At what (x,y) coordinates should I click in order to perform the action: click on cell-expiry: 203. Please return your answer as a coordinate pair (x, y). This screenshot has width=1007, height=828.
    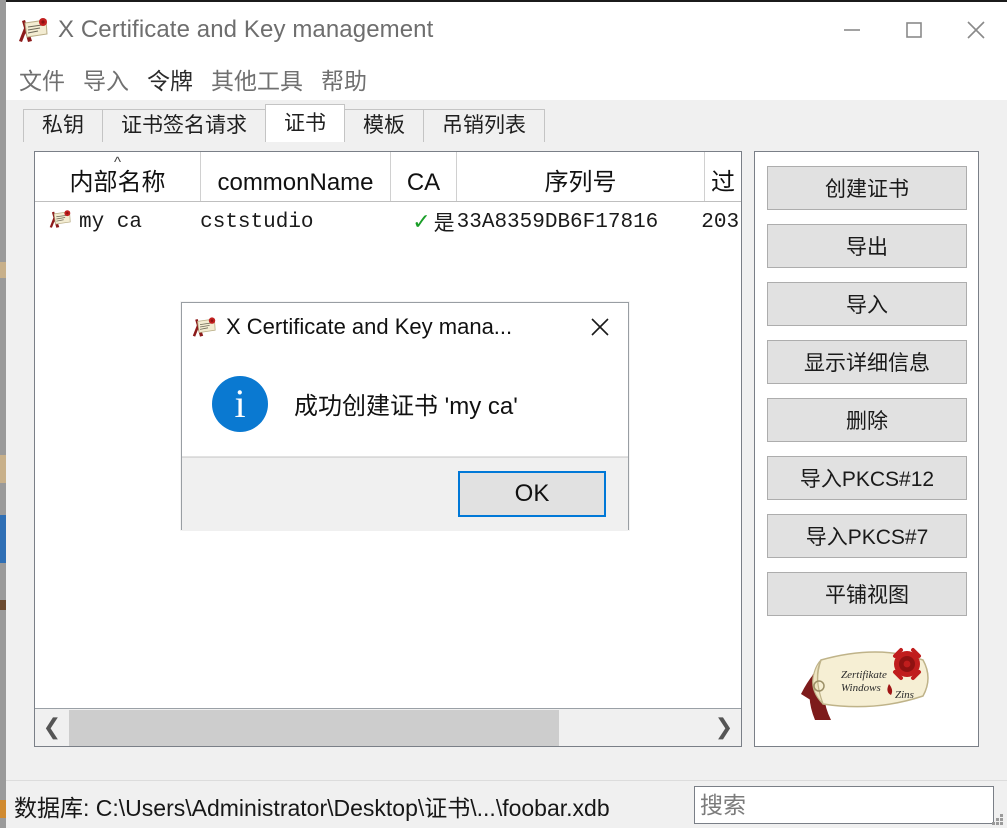
    Looking at the image, I should click on (720, 222).